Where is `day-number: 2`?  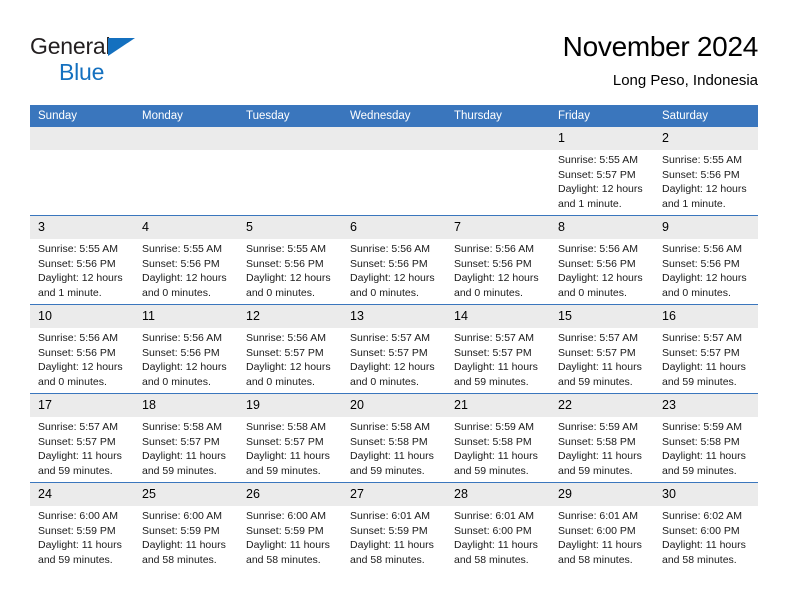 day-number: 2 is located at coordinates (706, 138).